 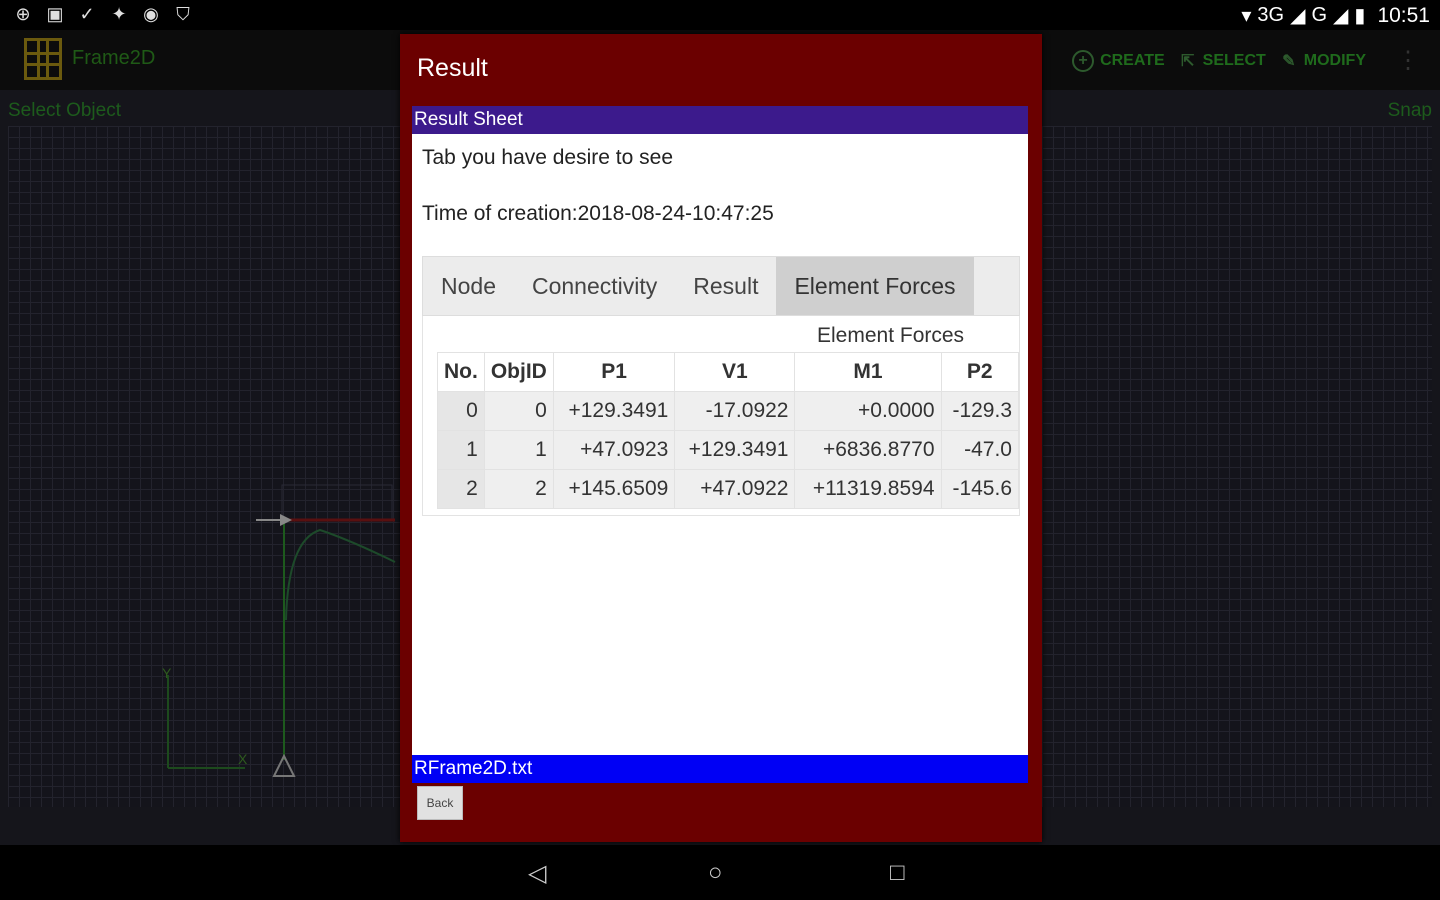 What do you see at coordinates (868, 372) in the screenshot?
I see `col-m1: M1` at bounding box center [868, 372].